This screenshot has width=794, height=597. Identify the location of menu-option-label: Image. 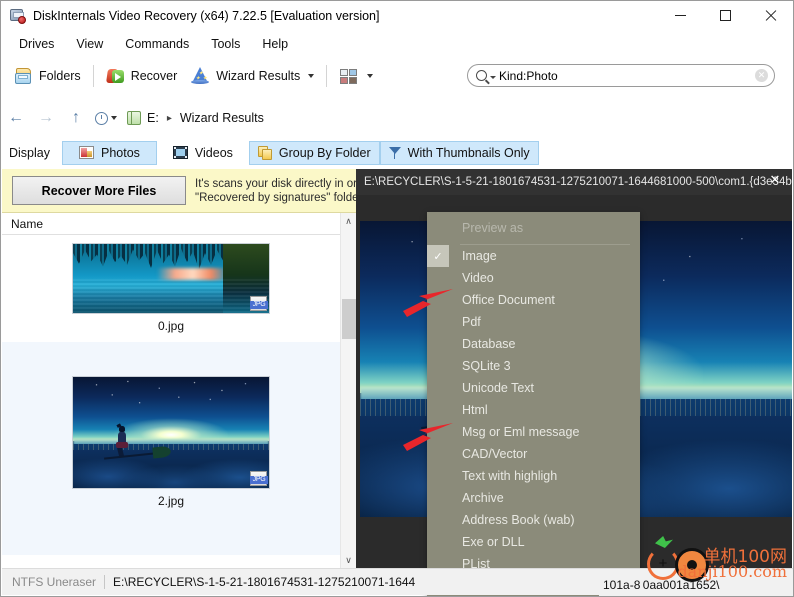
(479, 256).